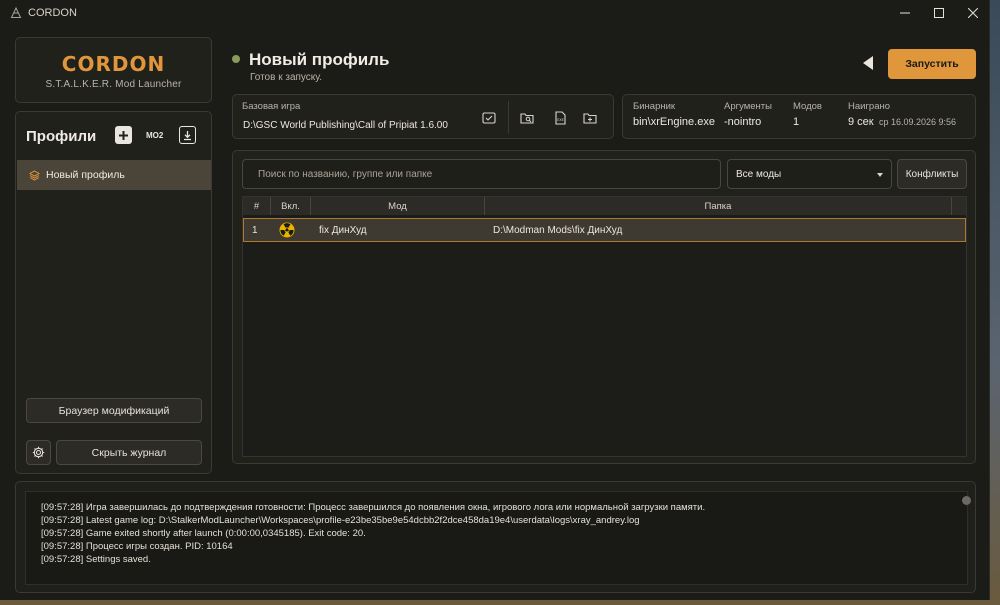 The width and height of the screenshot is (1000, 605). Describe the element at coordinates (880, 175) in the screenshot. I see `chevron-down-icon` at that location.